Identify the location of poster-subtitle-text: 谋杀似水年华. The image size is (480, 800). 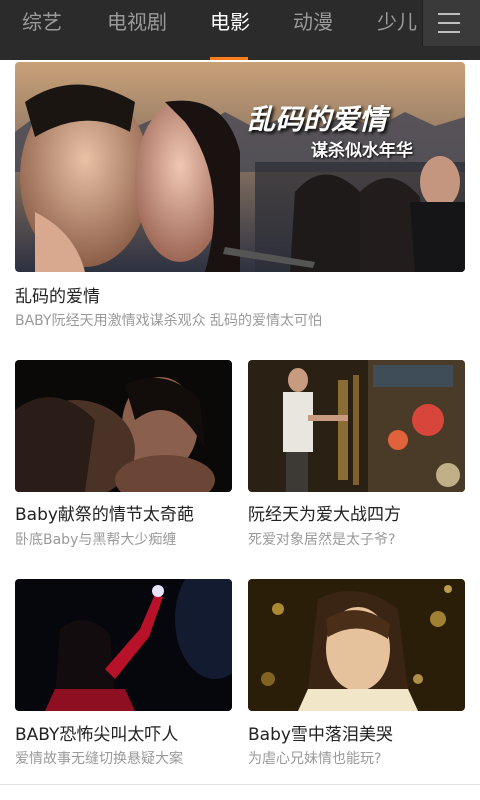
(362, 151).